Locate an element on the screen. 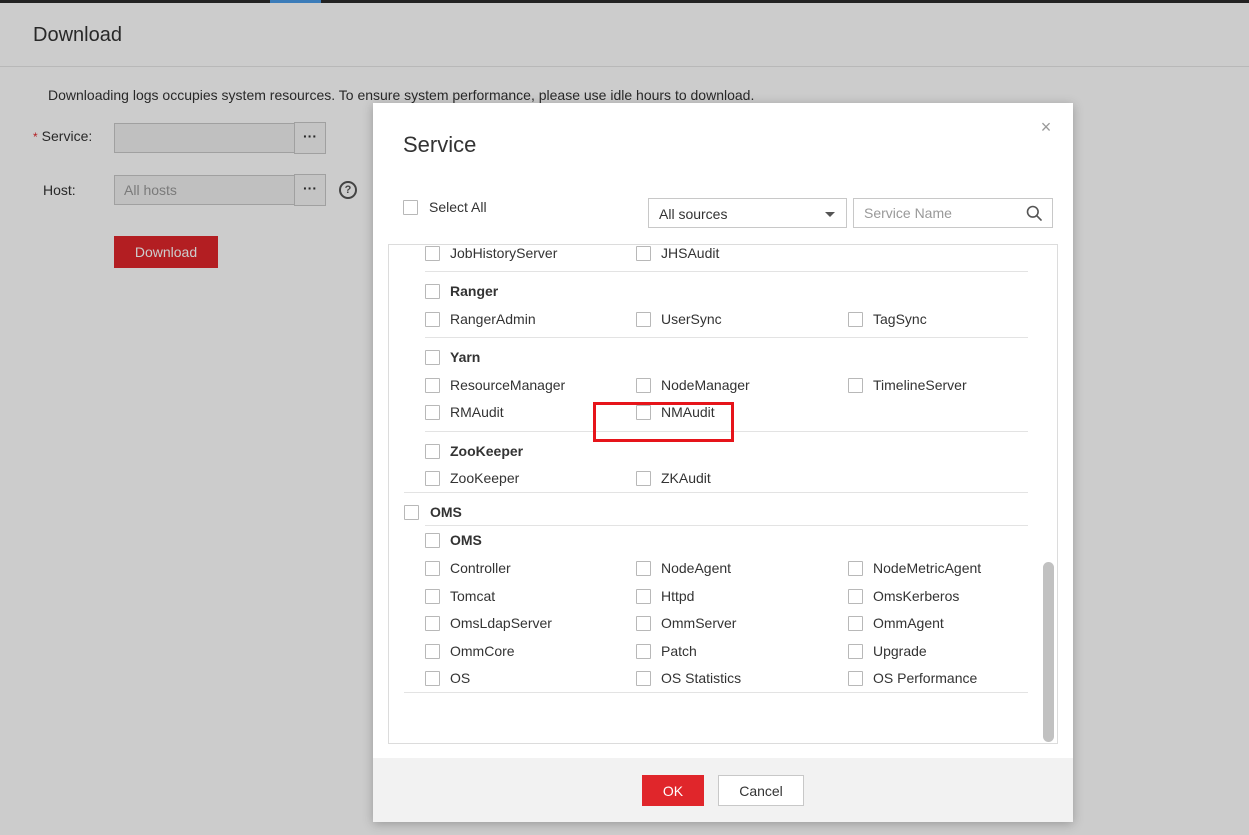 Image resolution: width=1249 pixels, height=835 pixels. ok-button: OK is located at coordinates (673, 790).